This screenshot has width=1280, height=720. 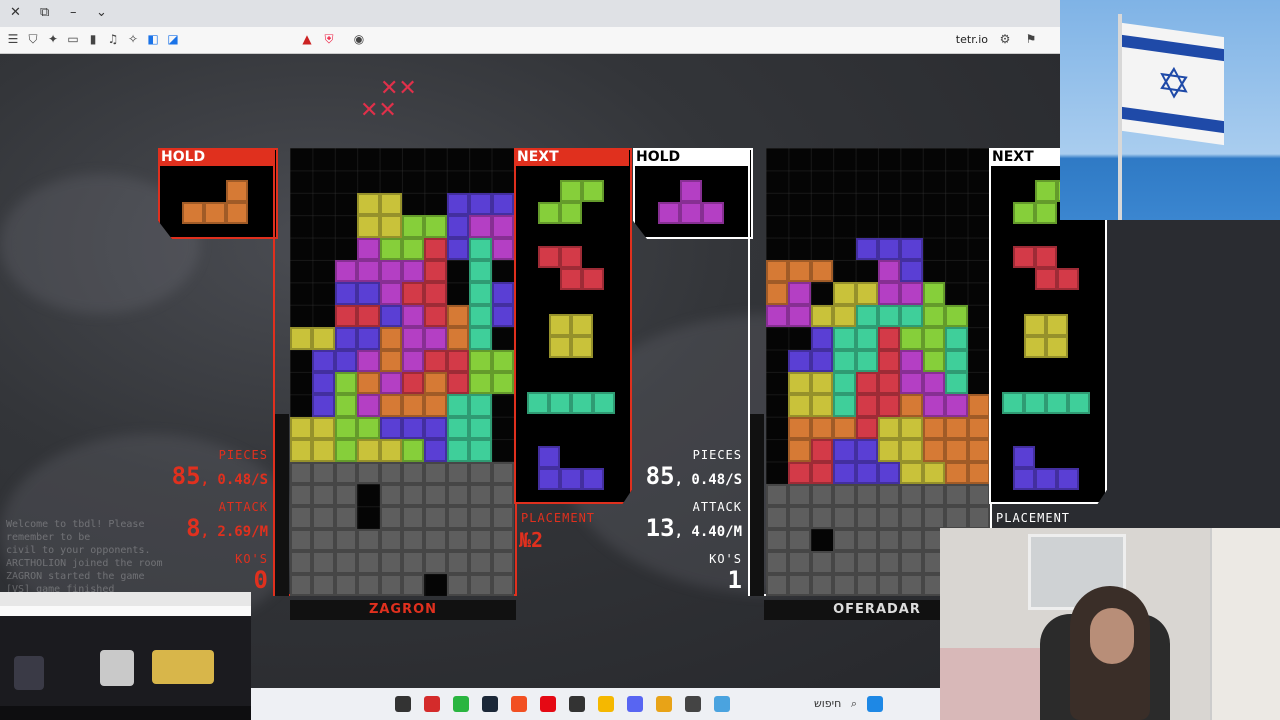 I want to click on chrome-icon, so click(x=664, y=704).